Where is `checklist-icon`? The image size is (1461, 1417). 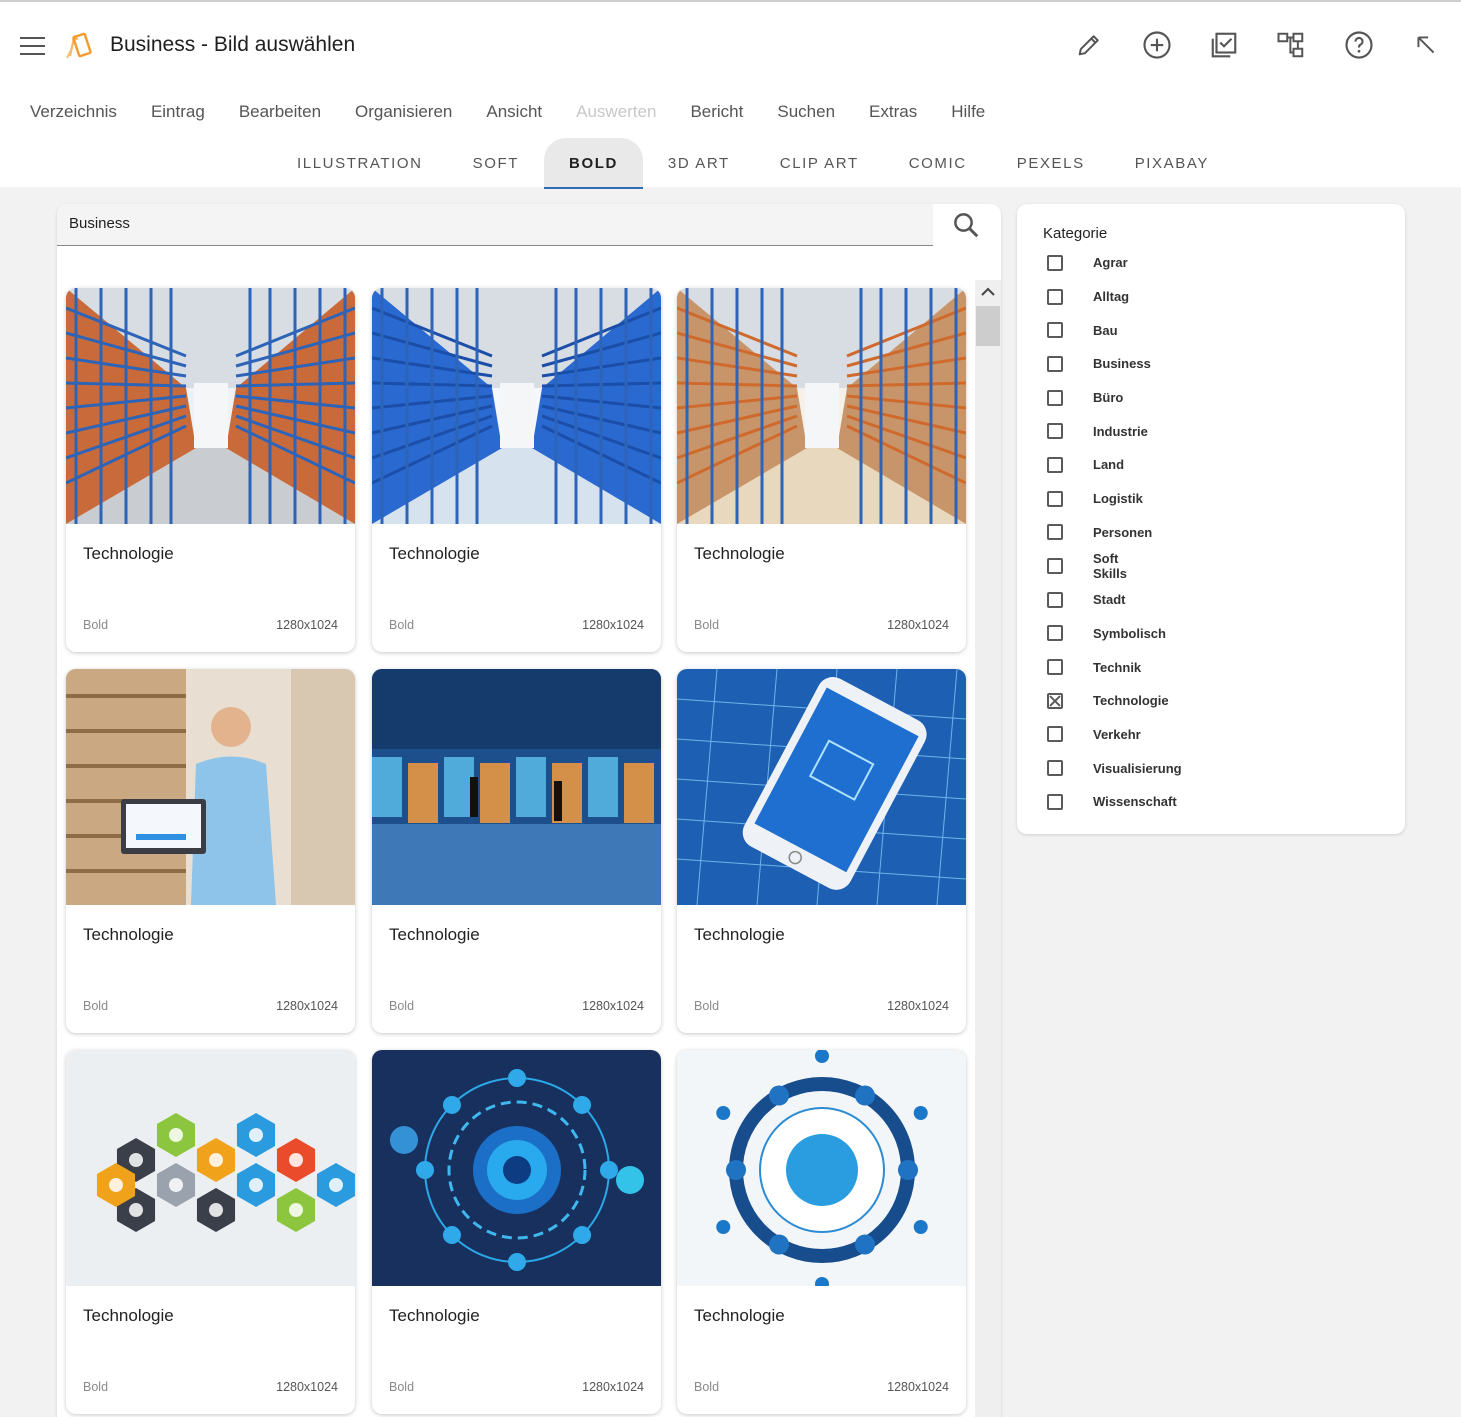
checklist-icon is located at coordinates (1224, 45).